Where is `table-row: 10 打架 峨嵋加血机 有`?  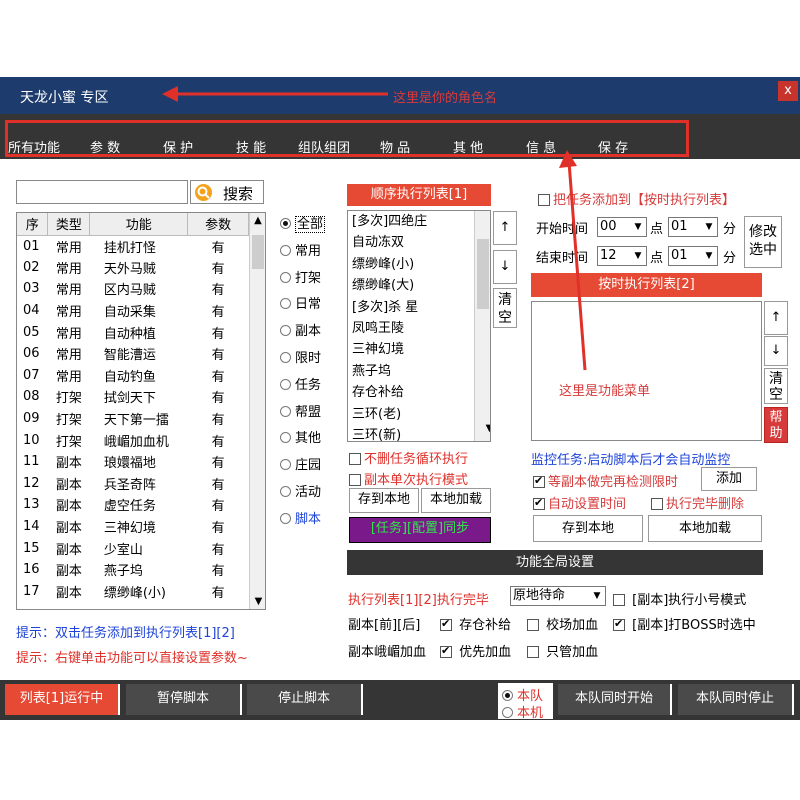
table-row: 10 打架 峨嵋加血机 有 is located at coordinates (133, 440).